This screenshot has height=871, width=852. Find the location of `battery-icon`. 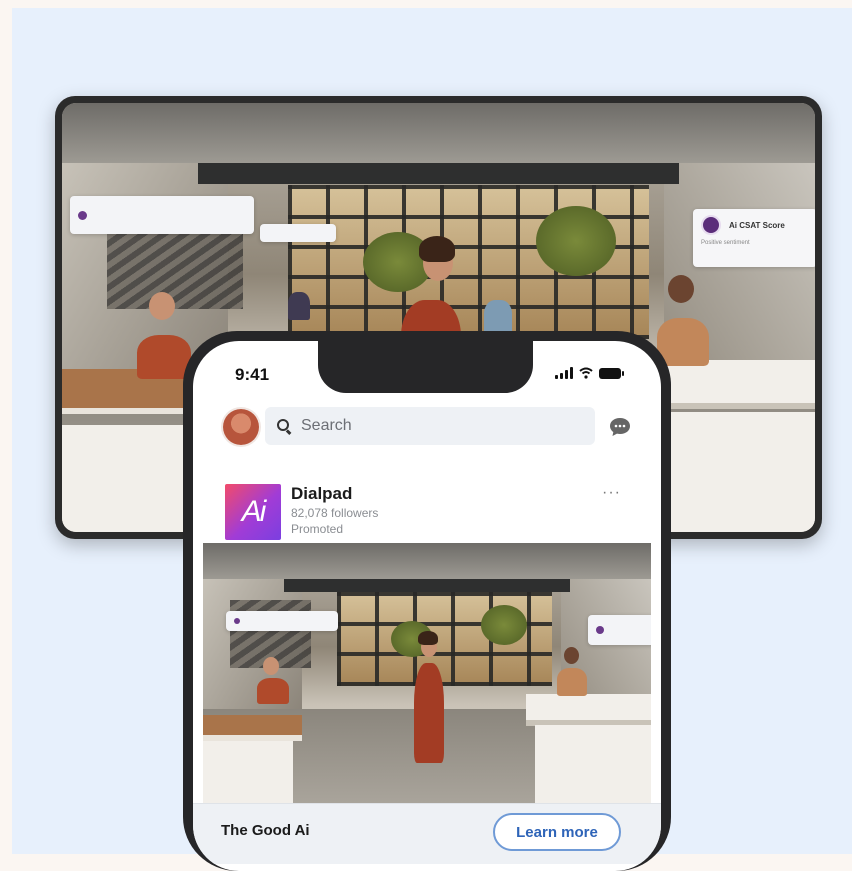

battery-icon is located at coordinates (611, 373).